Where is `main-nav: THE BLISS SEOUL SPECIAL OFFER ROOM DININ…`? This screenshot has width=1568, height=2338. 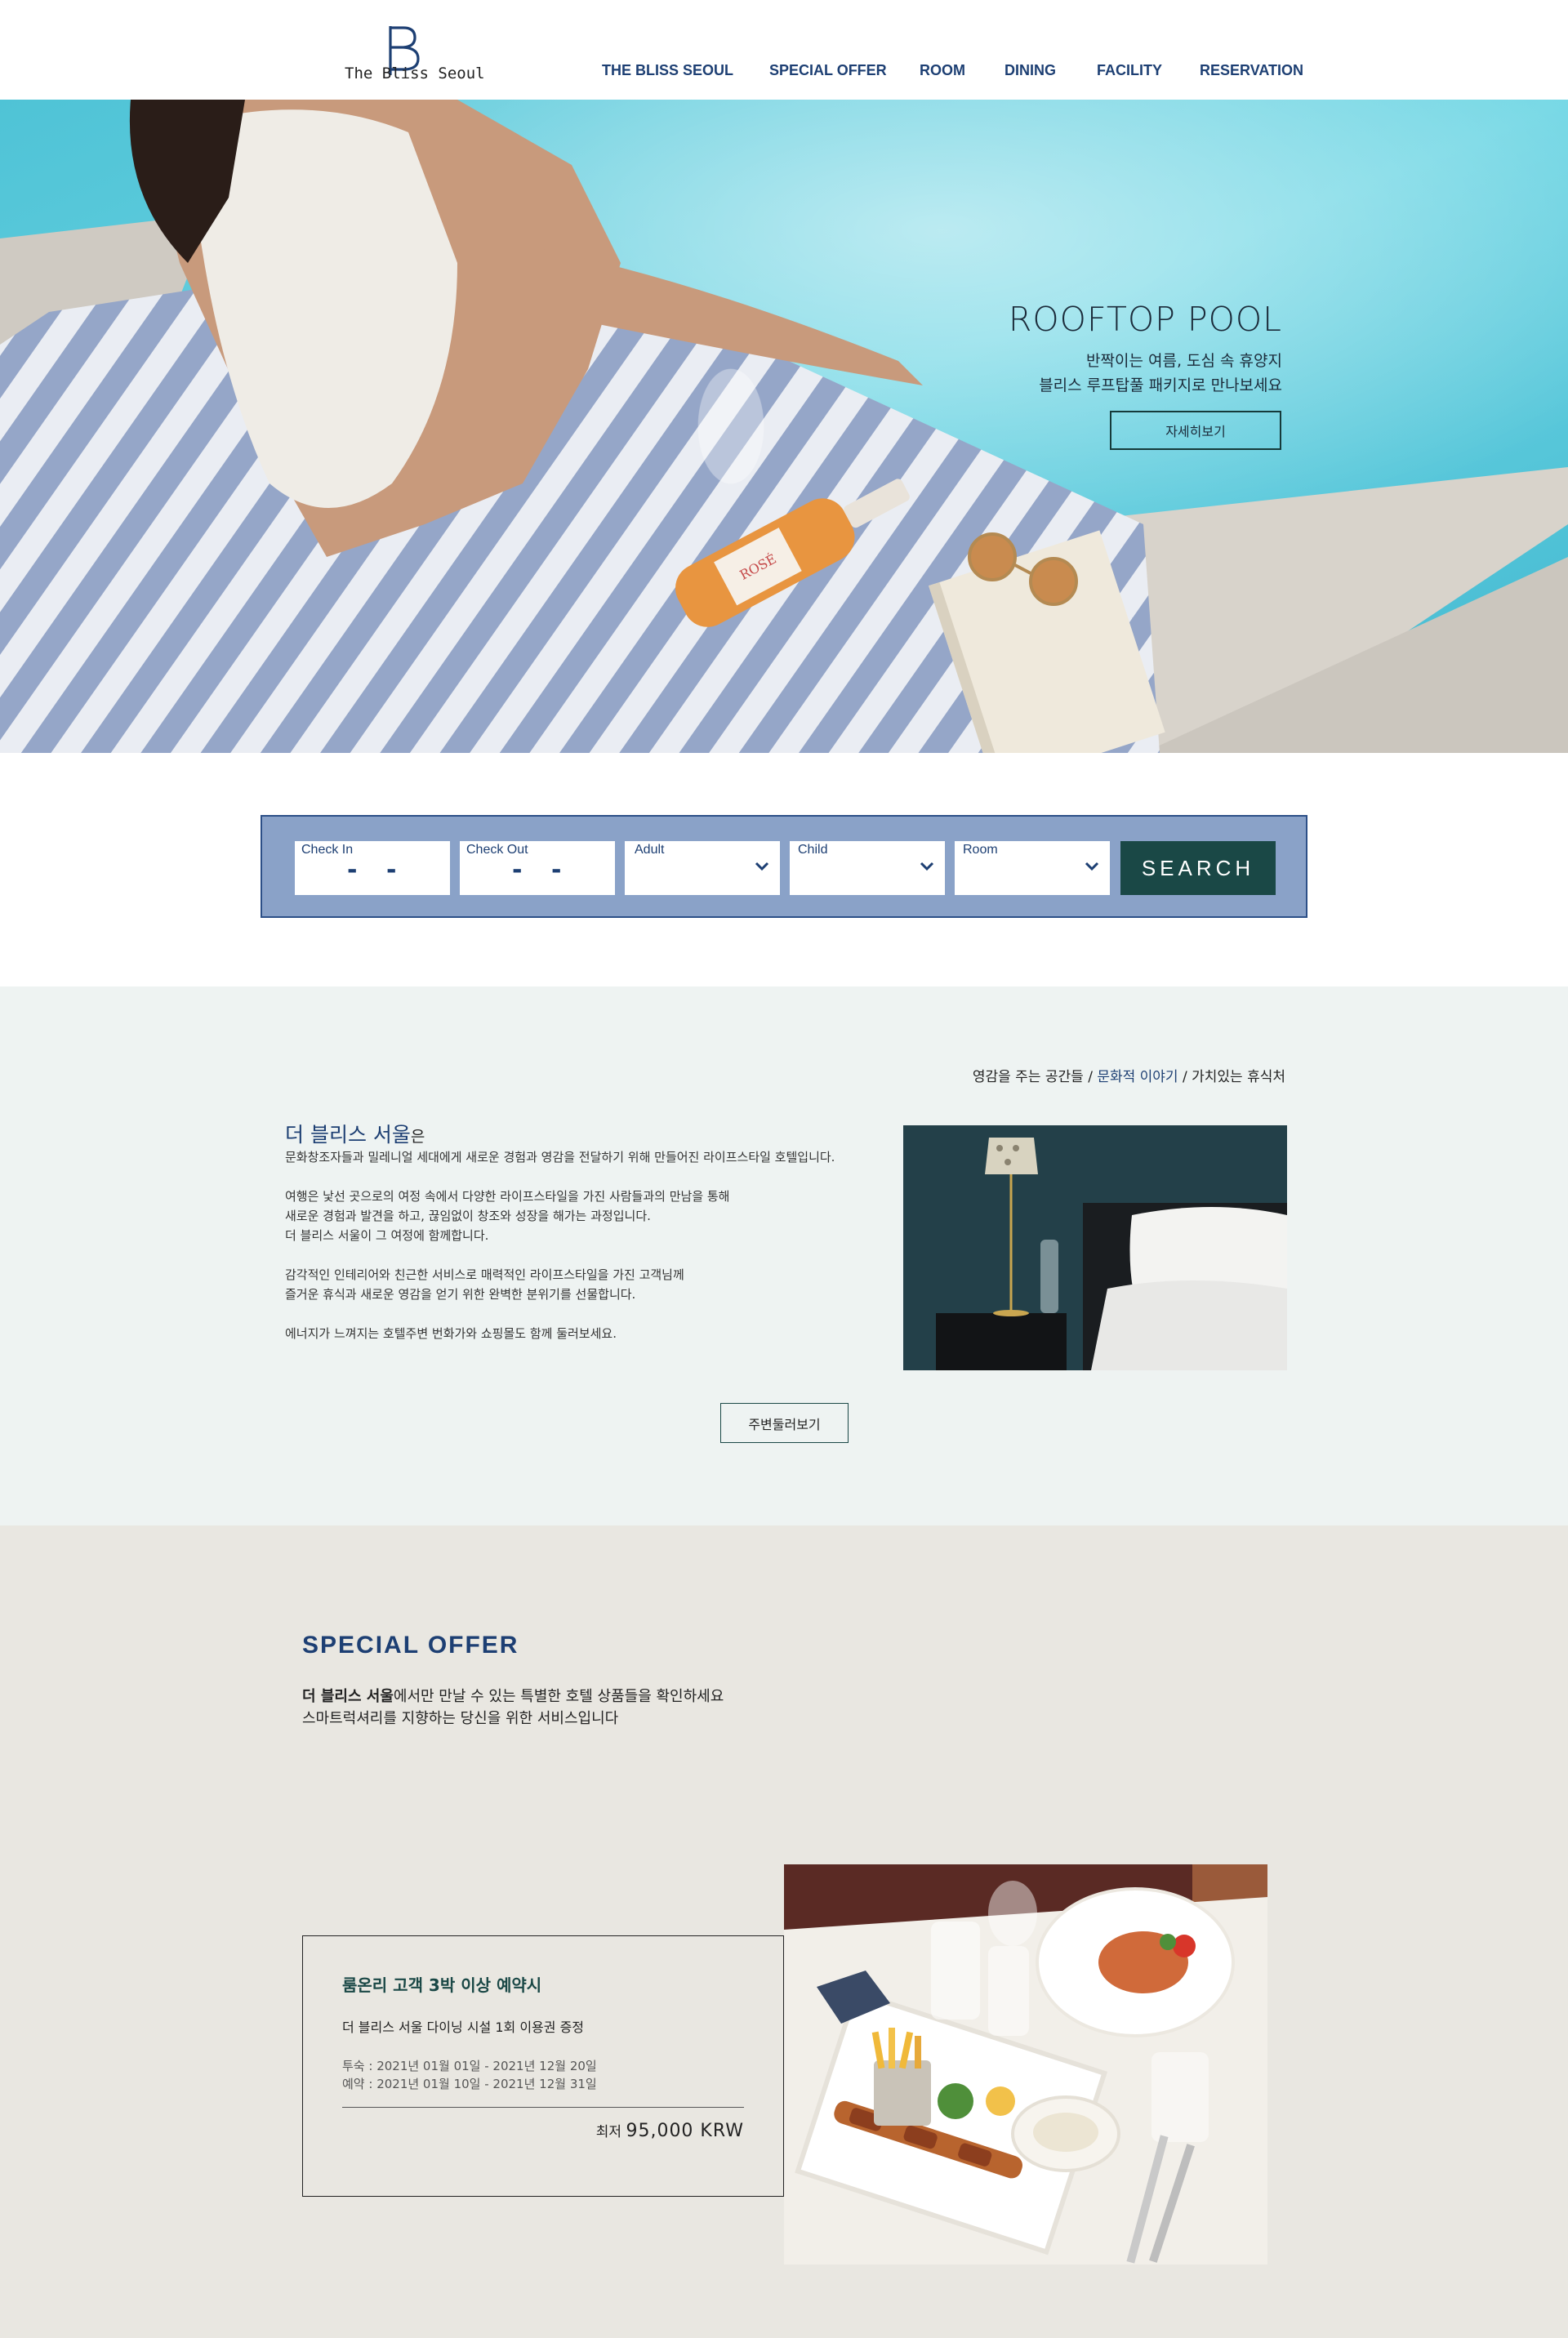 main-nav: THE BLISS SEOUL SPECIAL OFFER ROOM DININ… is located at coordinates (784, 74).